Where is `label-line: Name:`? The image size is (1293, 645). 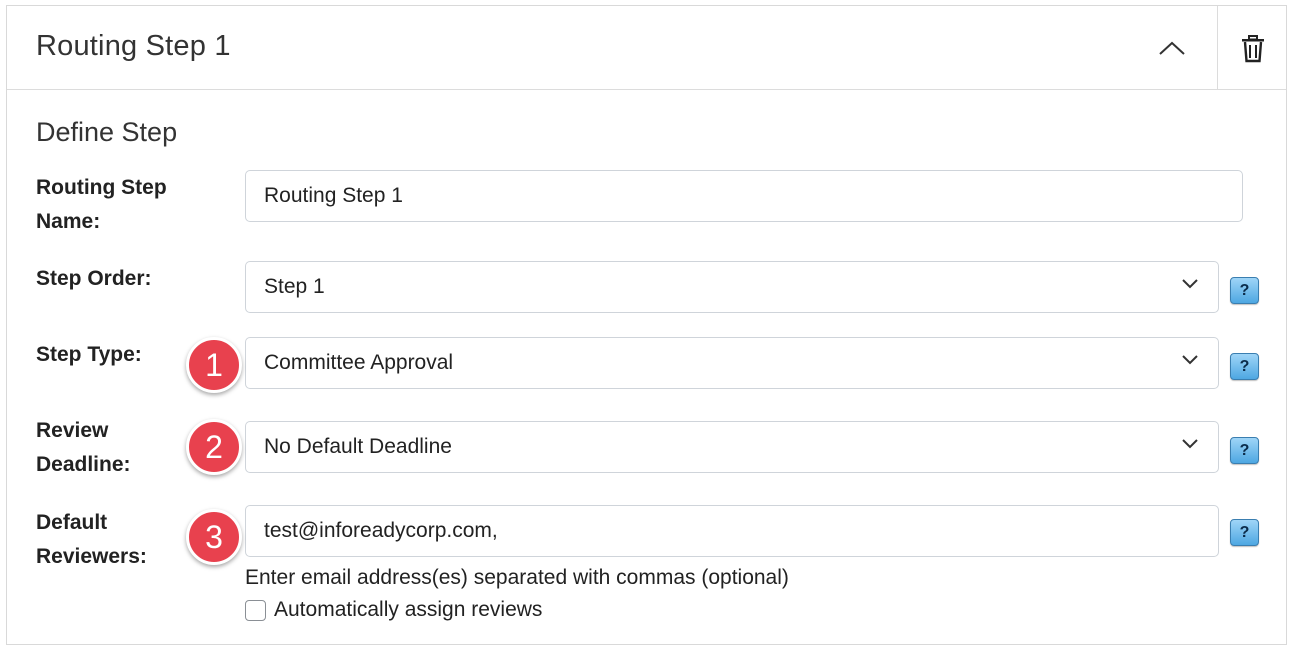 label-line: Name: is located at coordinates (68, 221).